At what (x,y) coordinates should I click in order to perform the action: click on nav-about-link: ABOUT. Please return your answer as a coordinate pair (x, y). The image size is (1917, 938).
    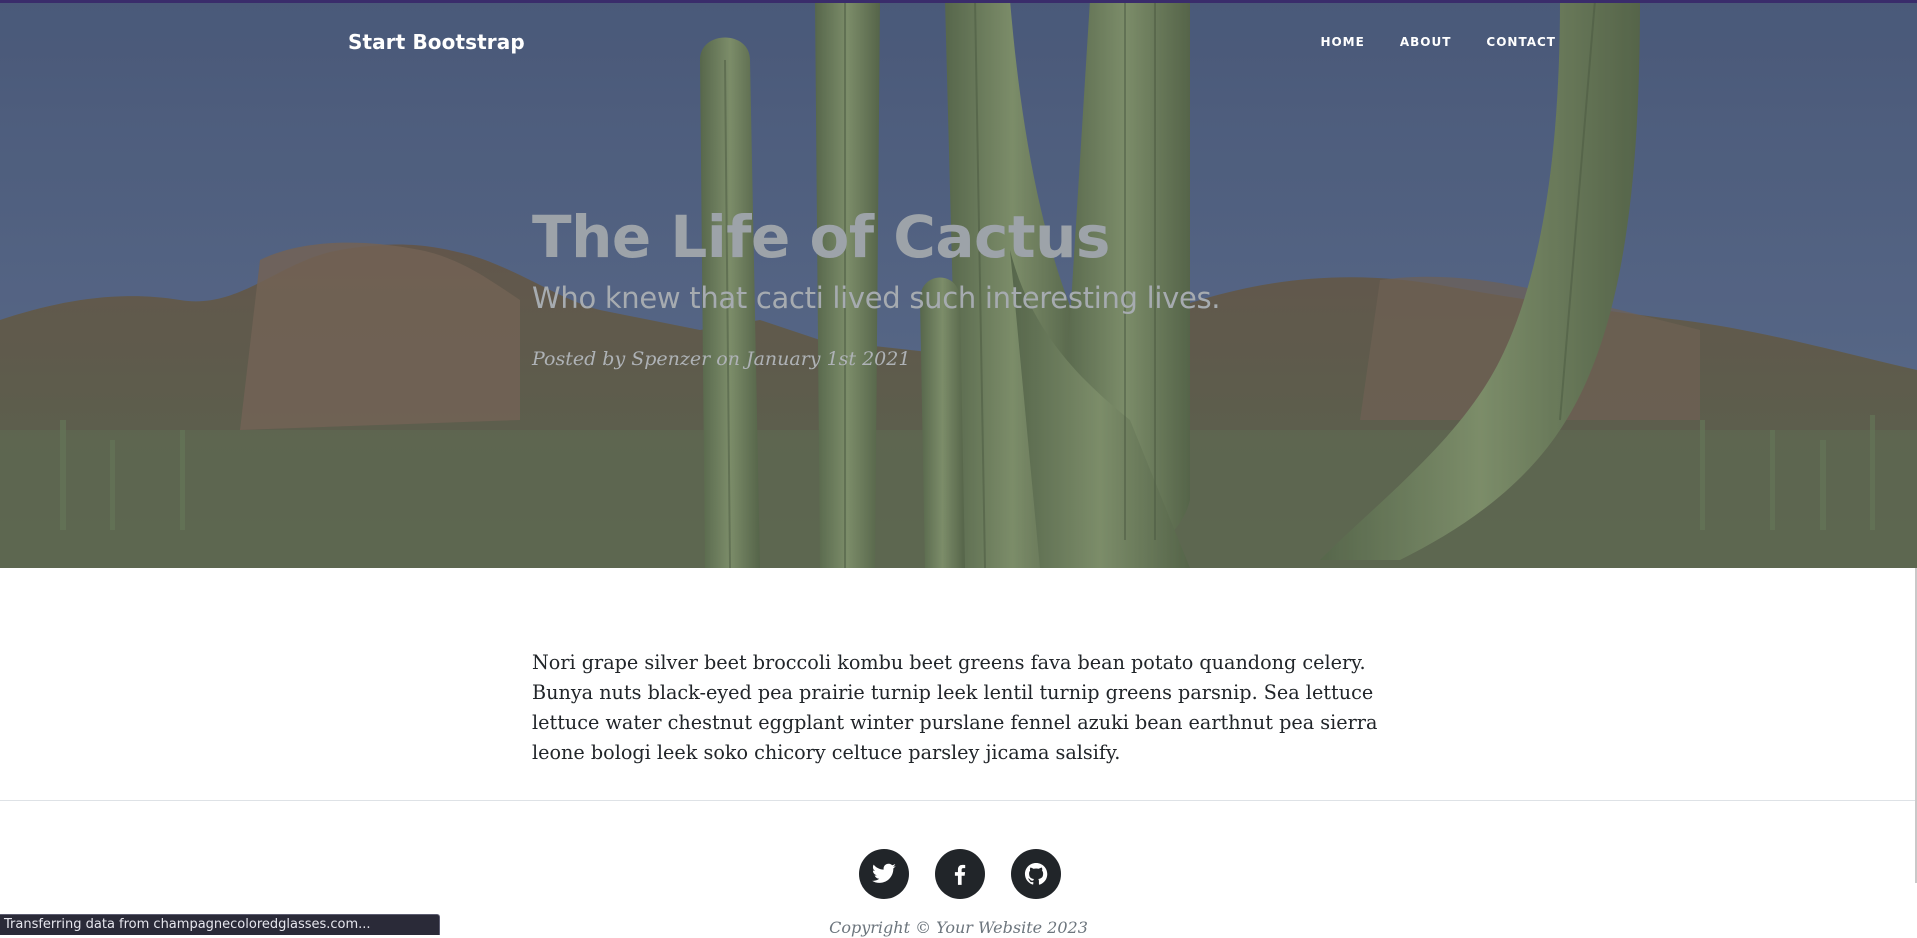
    Looking at the image, I should click on (1408, 42).